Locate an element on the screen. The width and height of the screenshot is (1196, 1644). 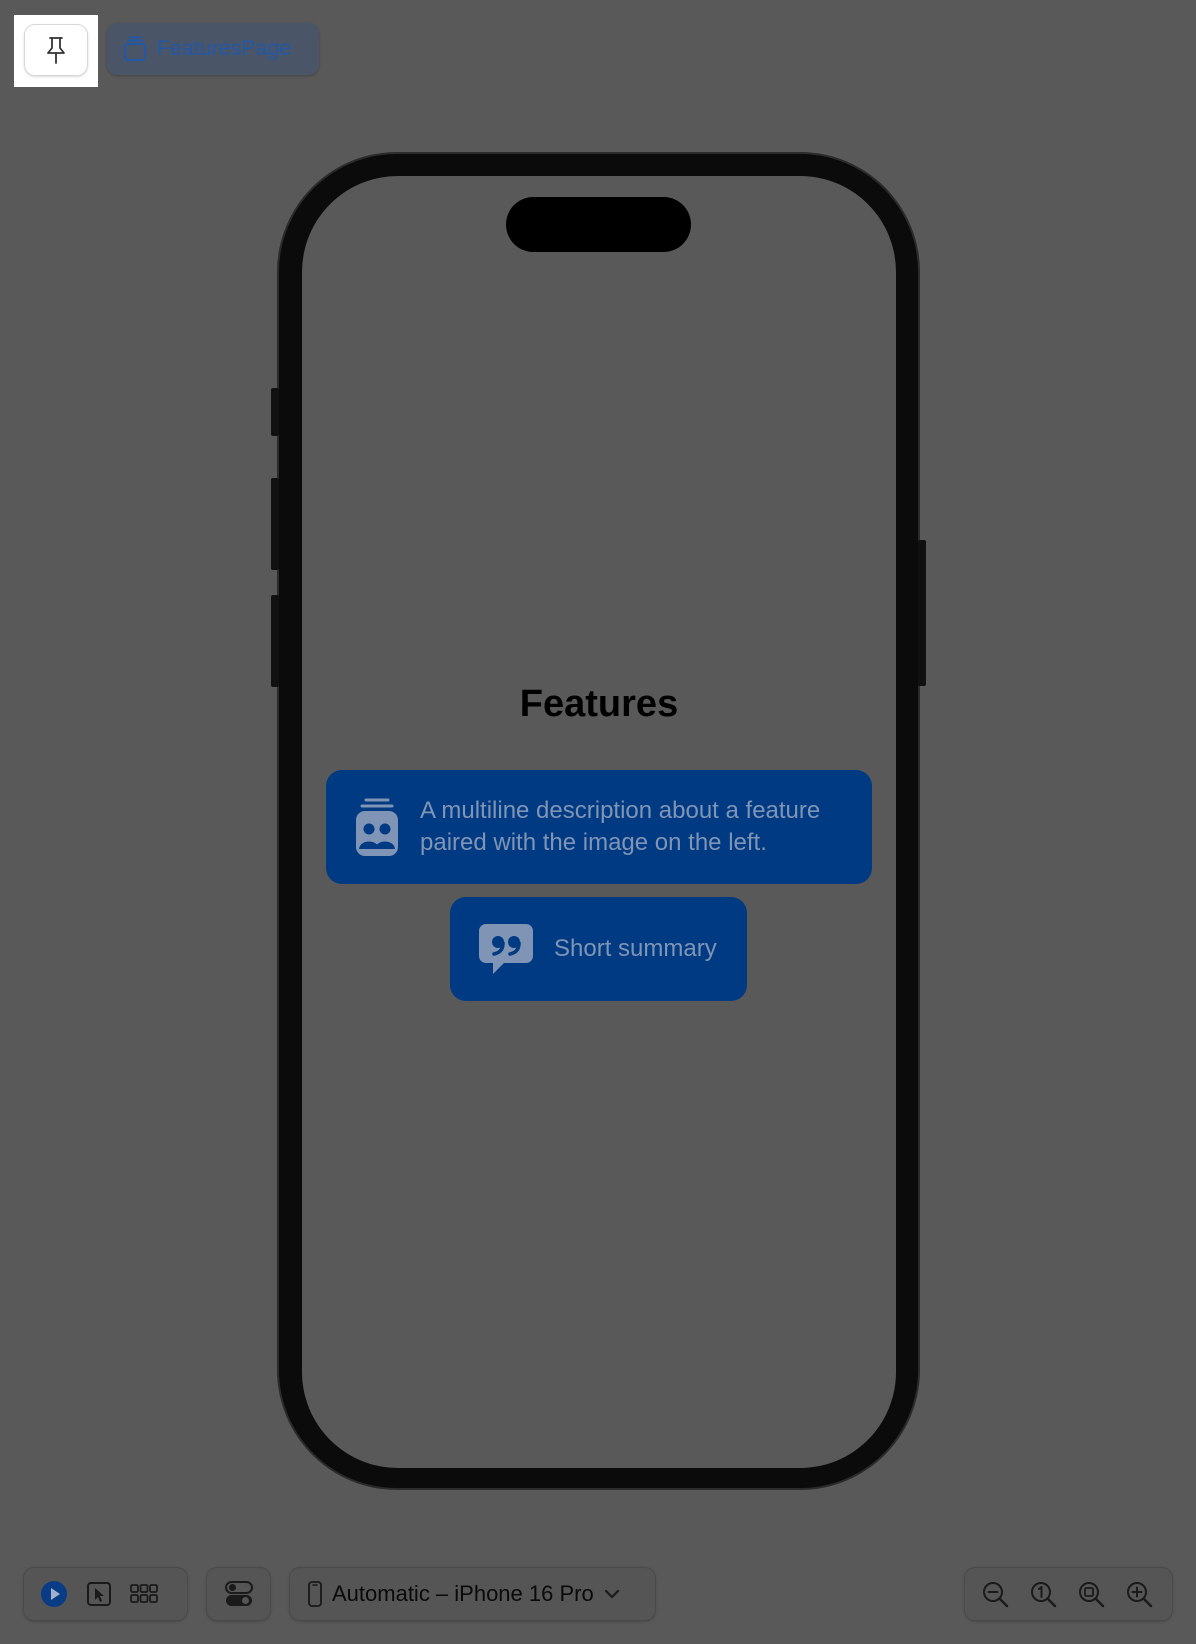
grid-variants-icon is located at coordinates (144, 1594).